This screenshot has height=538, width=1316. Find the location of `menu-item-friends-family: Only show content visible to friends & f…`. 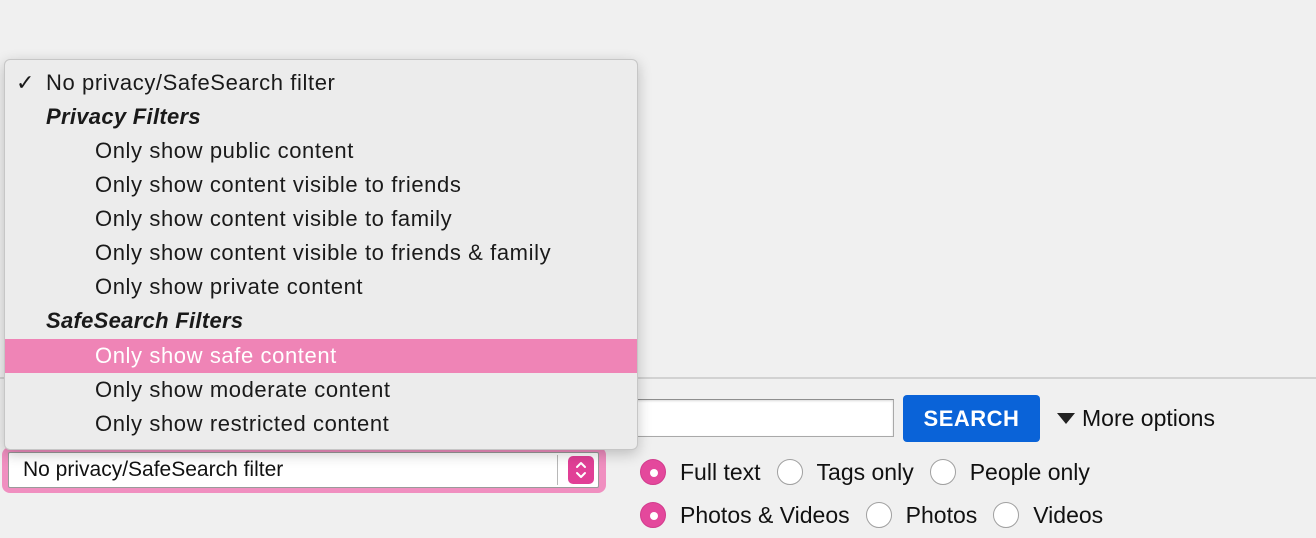

menu-item-friends-family: Only show content visible to friends & f… is located at coordinates (321, 253).